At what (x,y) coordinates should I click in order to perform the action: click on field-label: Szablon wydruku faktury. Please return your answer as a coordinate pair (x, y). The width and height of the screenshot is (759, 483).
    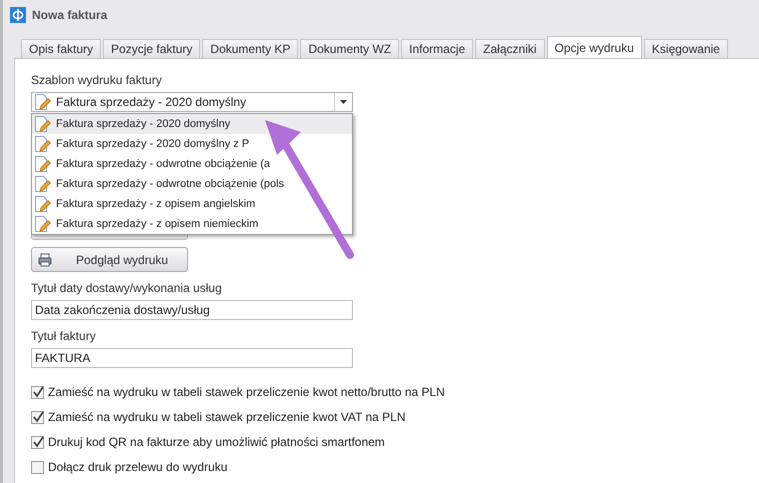
    Looking at the image, I should click on (97, 80).